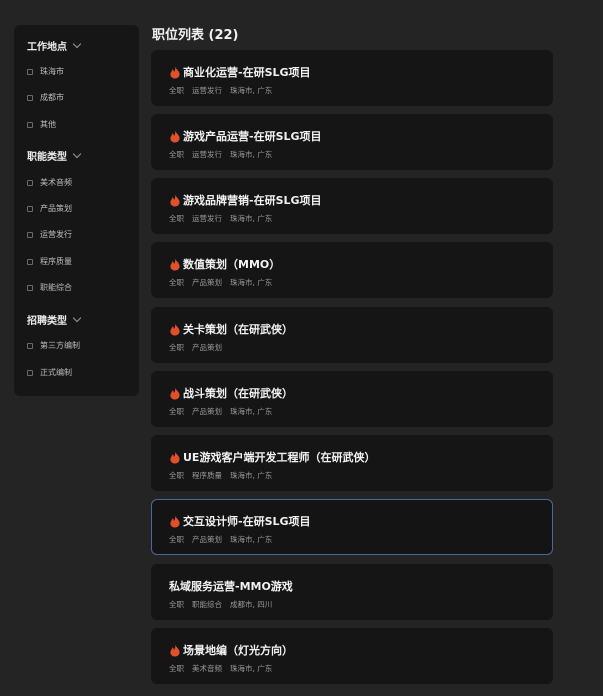  I want to click on job-card-title: 游戏产品运营-在研SLG项目, so click(245, 136).